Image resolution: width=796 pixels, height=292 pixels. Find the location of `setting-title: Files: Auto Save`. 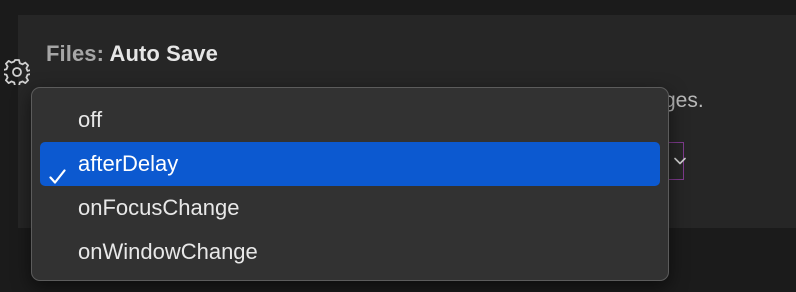

setting-title: Files: Auto Save is located at coordinates (132, 54).